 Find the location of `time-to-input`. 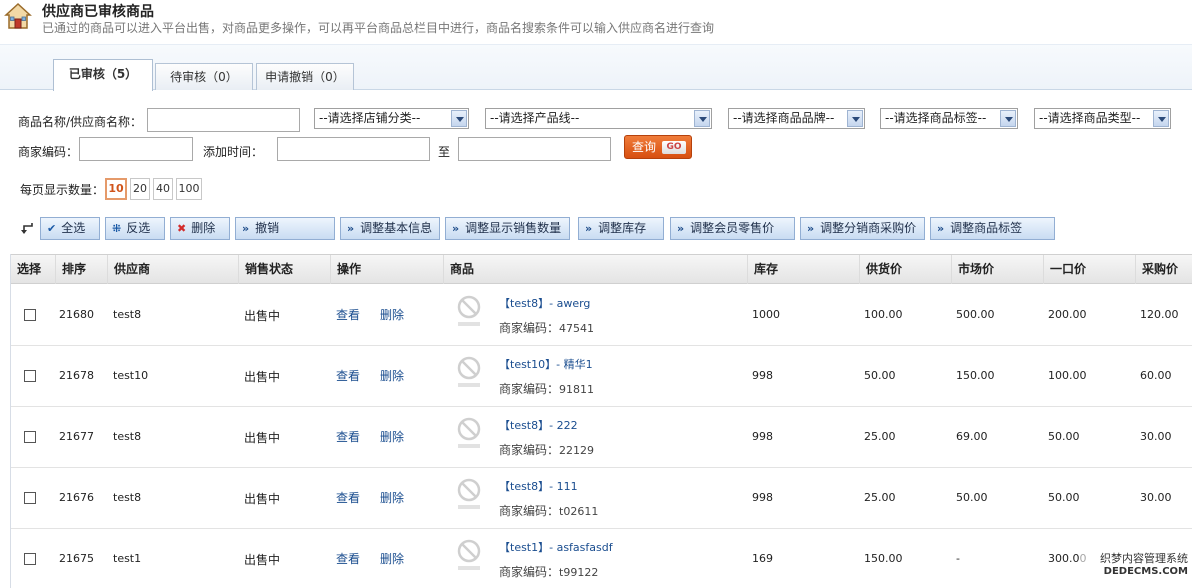

time-to-input is located at coordinates (534, 149).